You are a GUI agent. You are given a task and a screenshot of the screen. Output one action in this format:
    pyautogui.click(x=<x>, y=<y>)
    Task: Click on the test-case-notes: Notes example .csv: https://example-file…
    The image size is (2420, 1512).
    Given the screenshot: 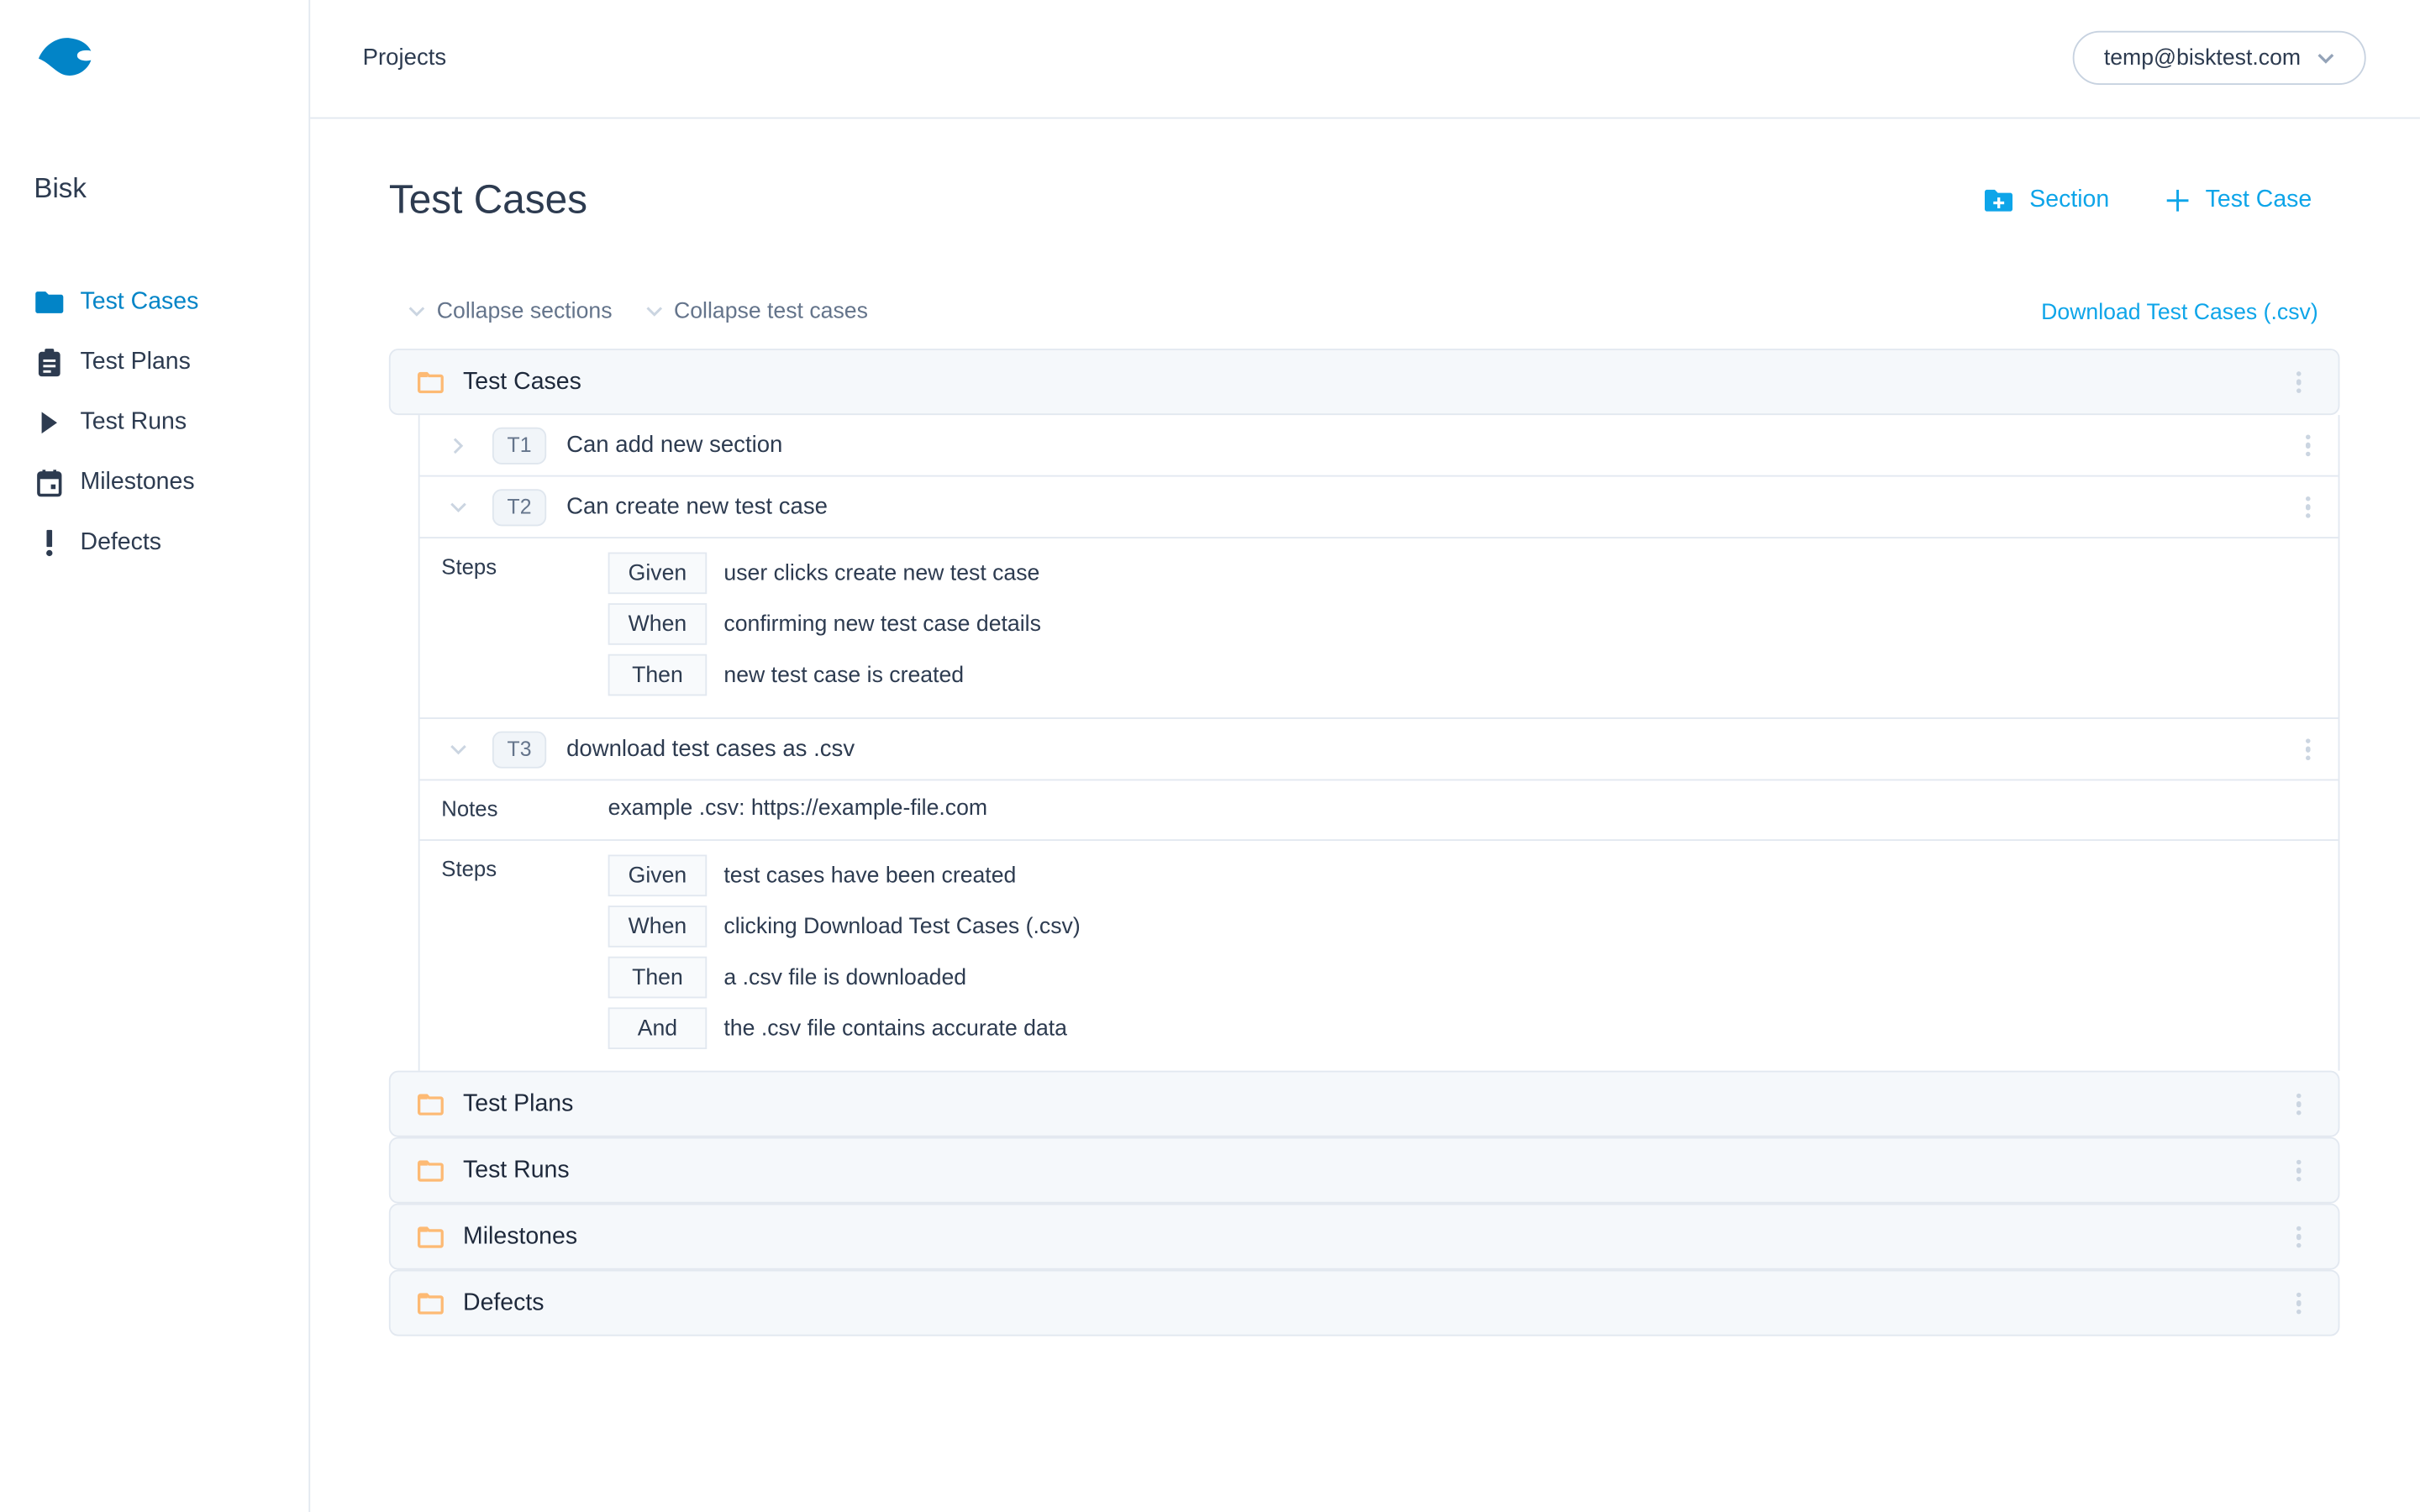 What is the action you would take?
    pyautogui.click(x=1378, y=811)
    